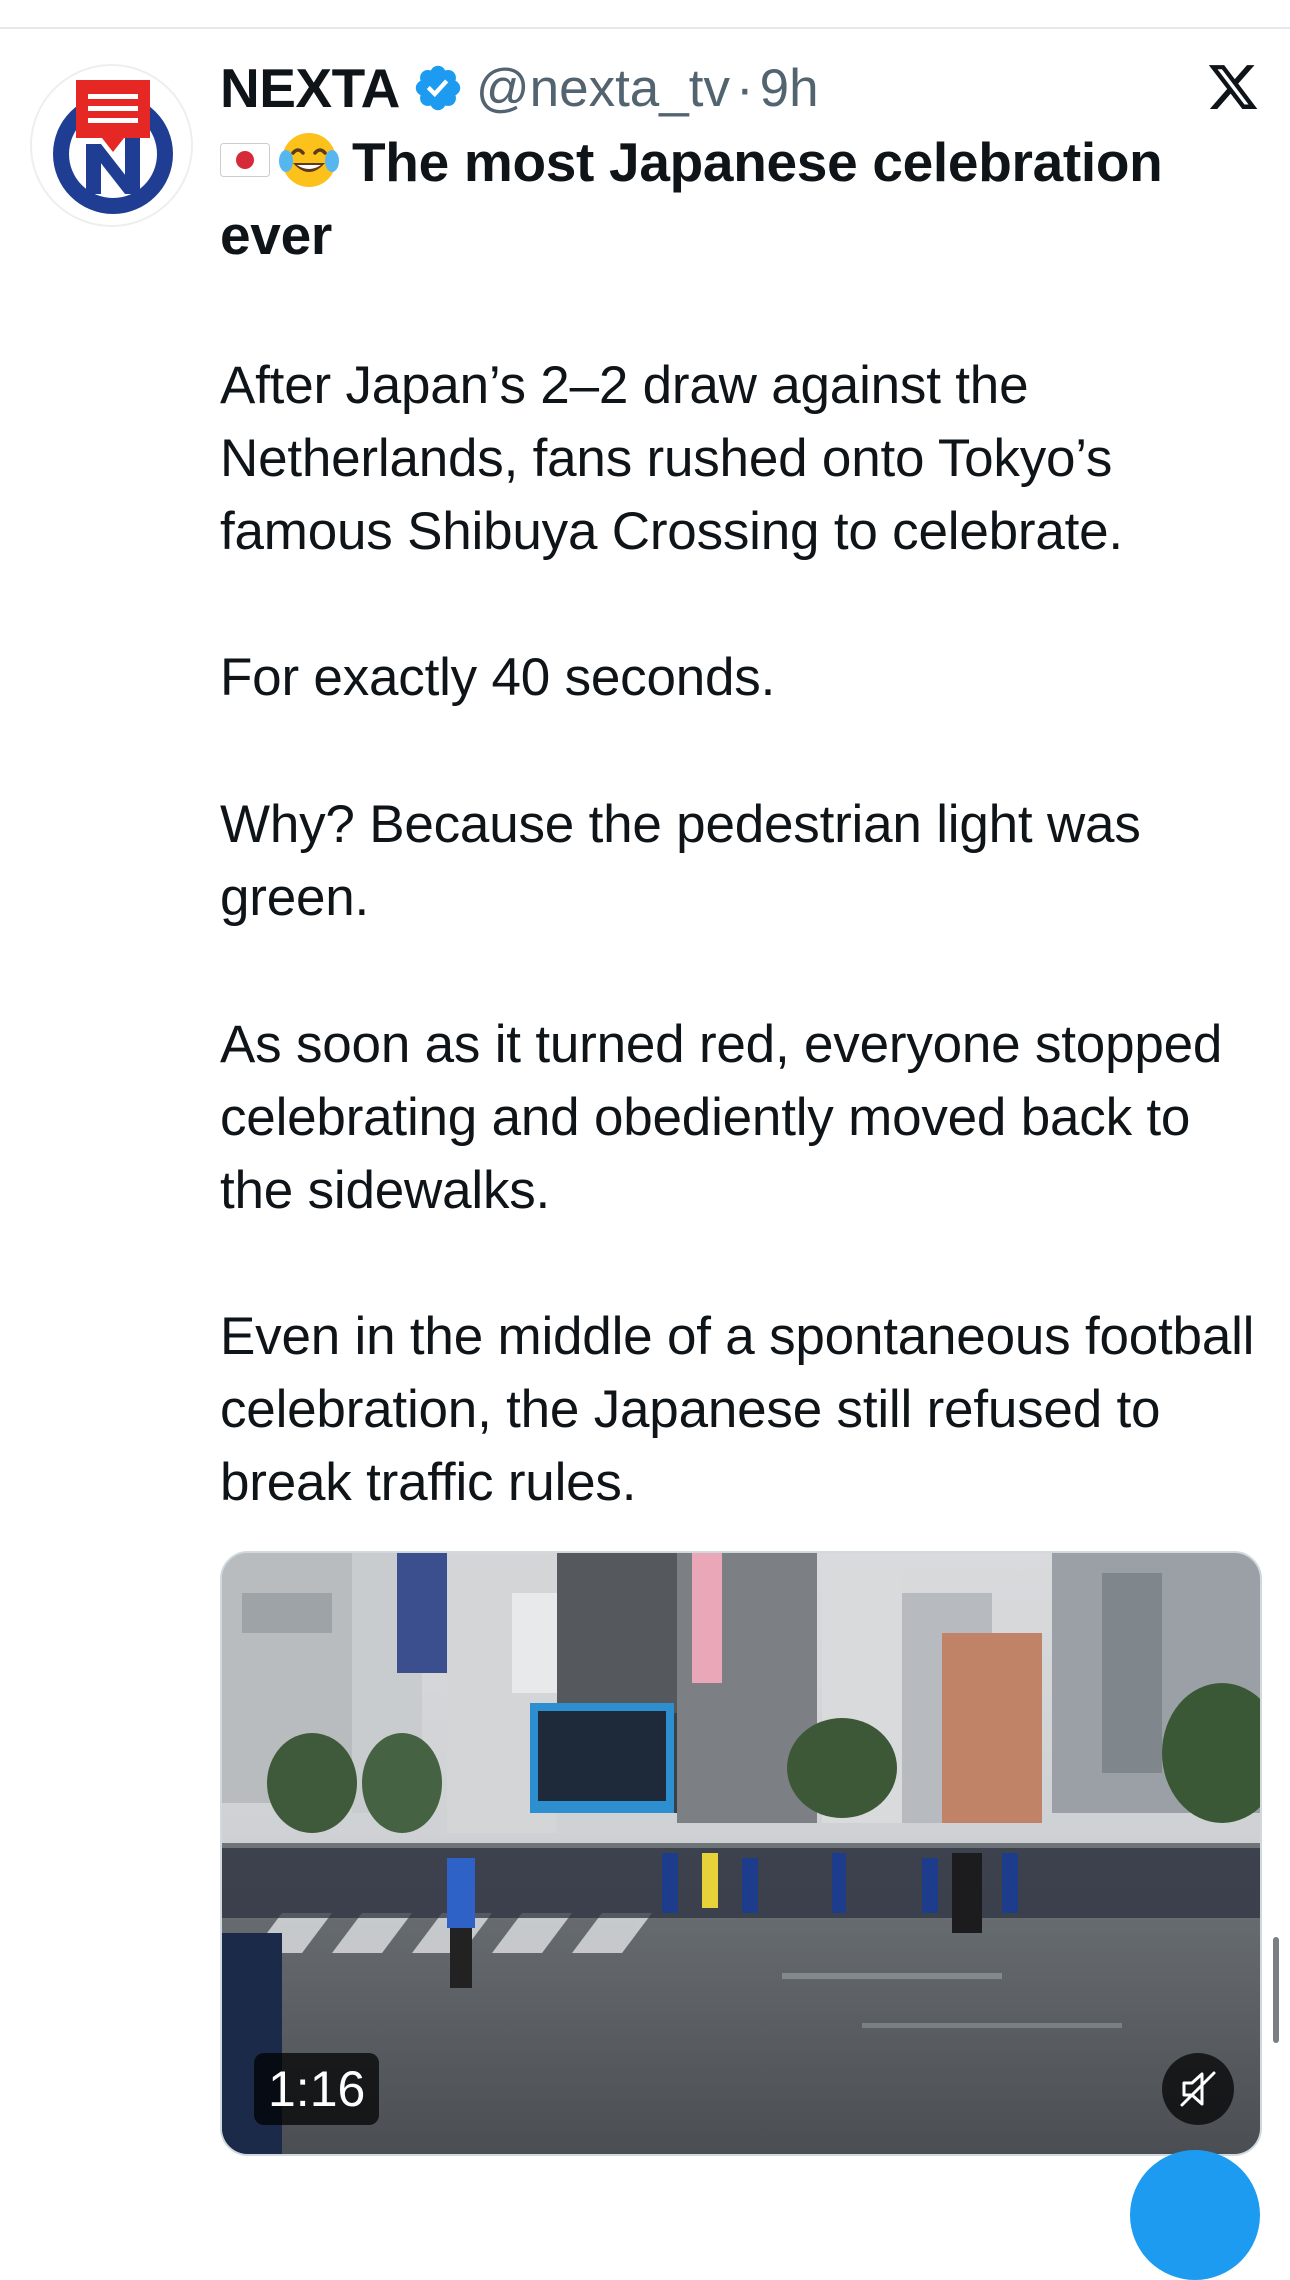 This screenshot has width=1290, height=2280. I want to click on compose-button, so click(1195, 2215).